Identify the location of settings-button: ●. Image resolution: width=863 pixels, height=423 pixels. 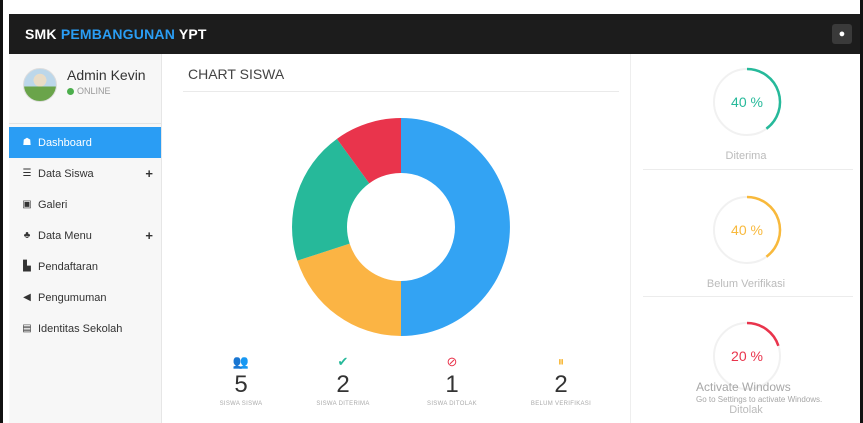
(842, 34).